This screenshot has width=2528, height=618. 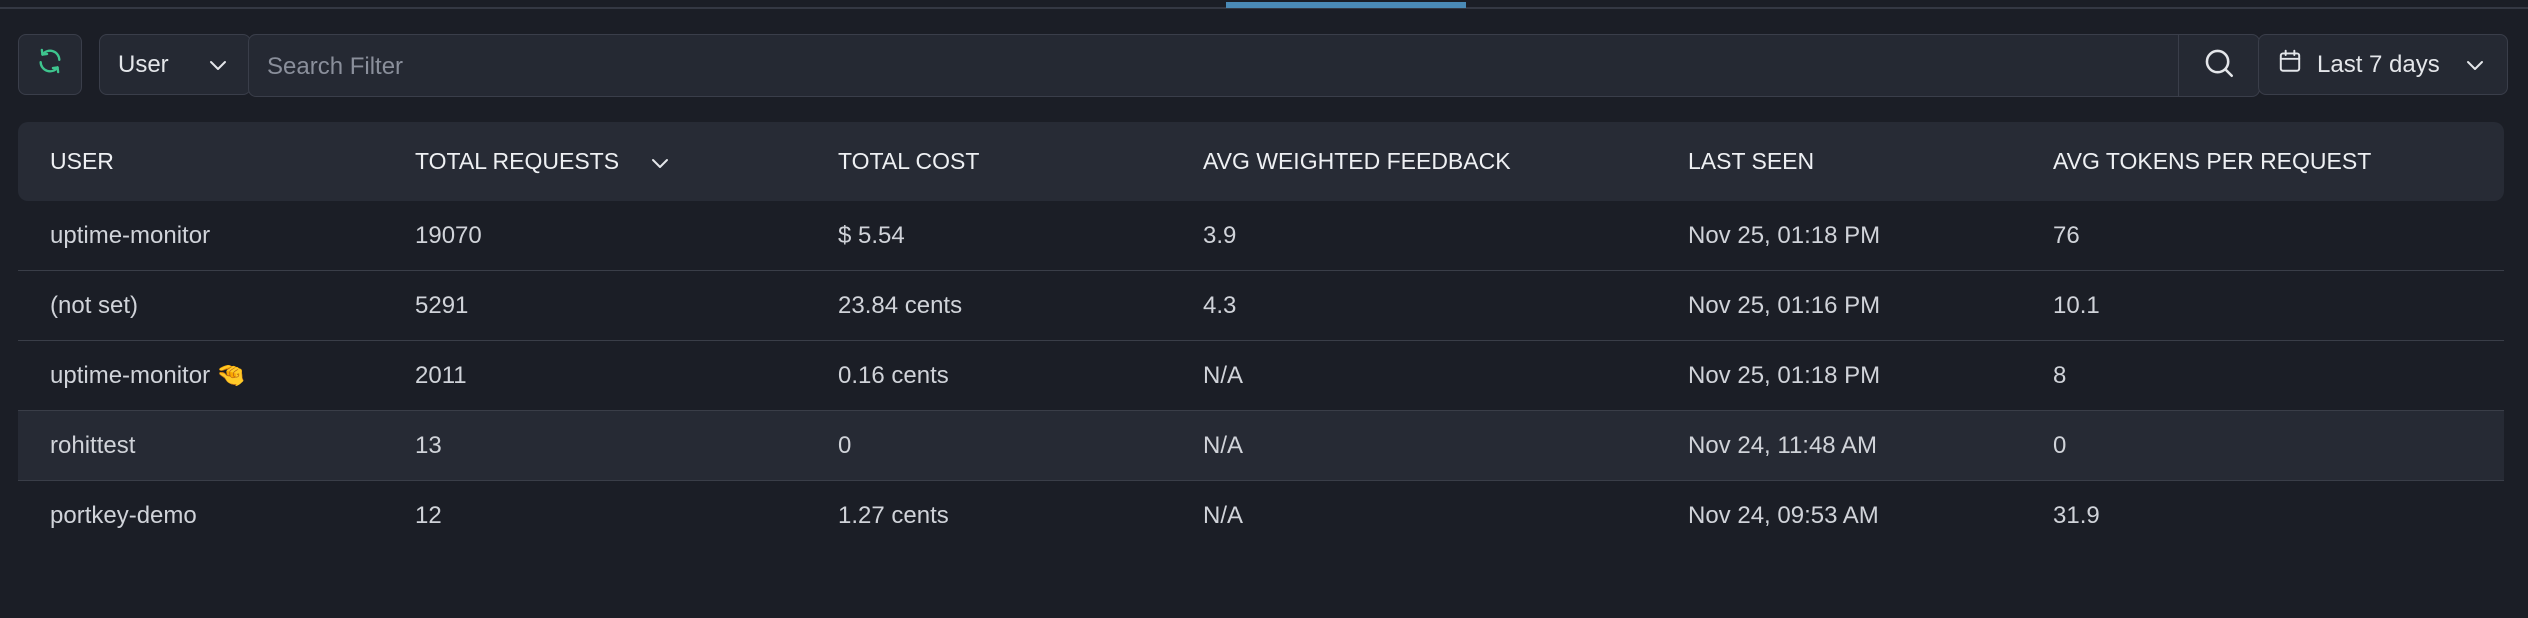 I want to click on search-button, so click(x=2219, y=65).